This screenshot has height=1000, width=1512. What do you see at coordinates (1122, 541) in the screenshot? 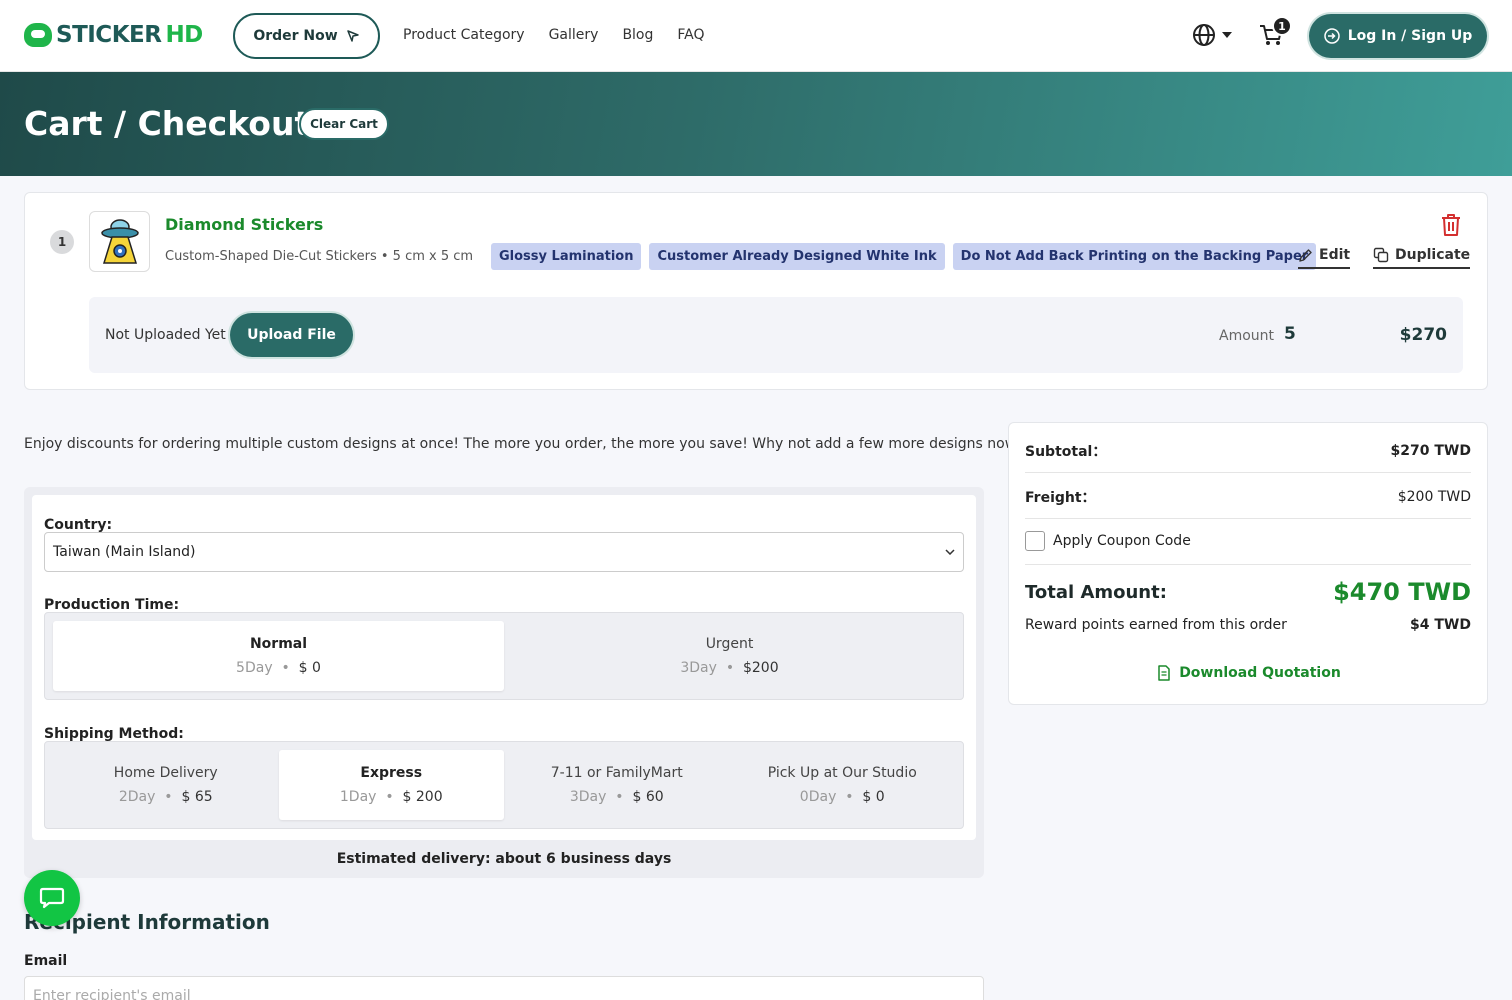
I see `coupon-label: Apply Coupon Code` at bounding box center [1122, 541].